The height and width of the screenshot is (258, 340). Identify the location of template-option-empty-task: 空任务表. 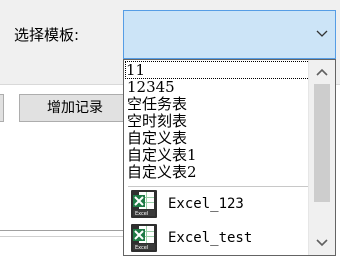
(157, 104).